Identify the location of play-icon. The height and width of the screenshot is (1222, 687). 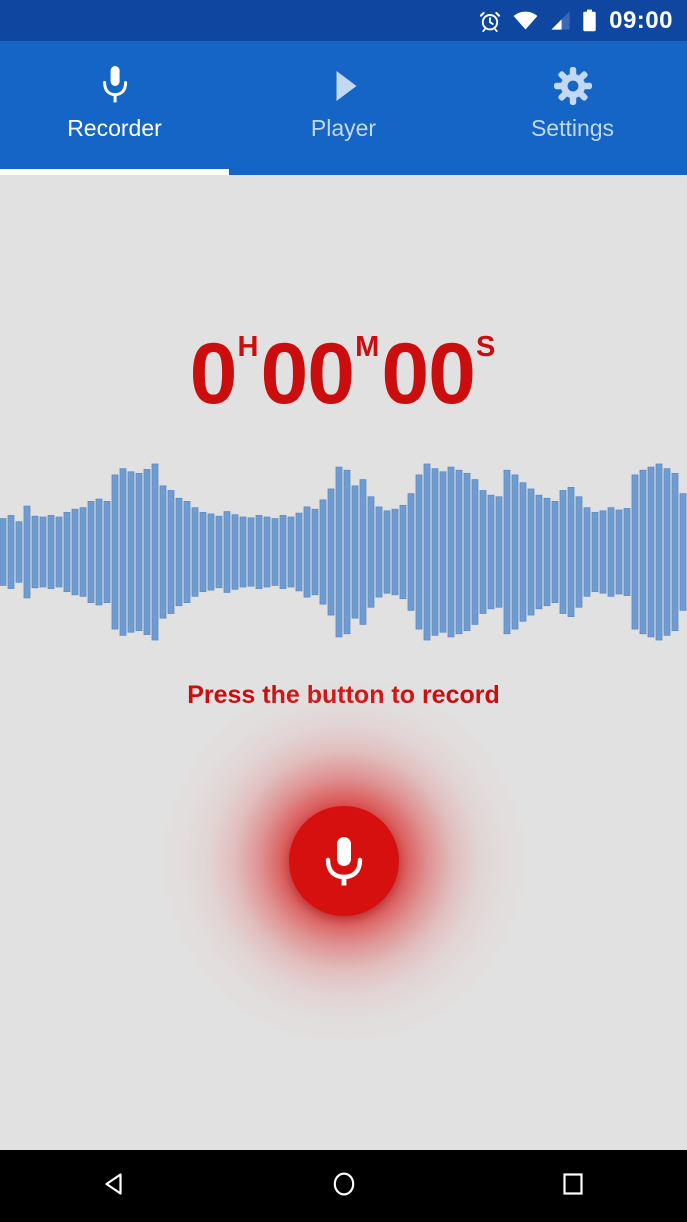
(344, 86).